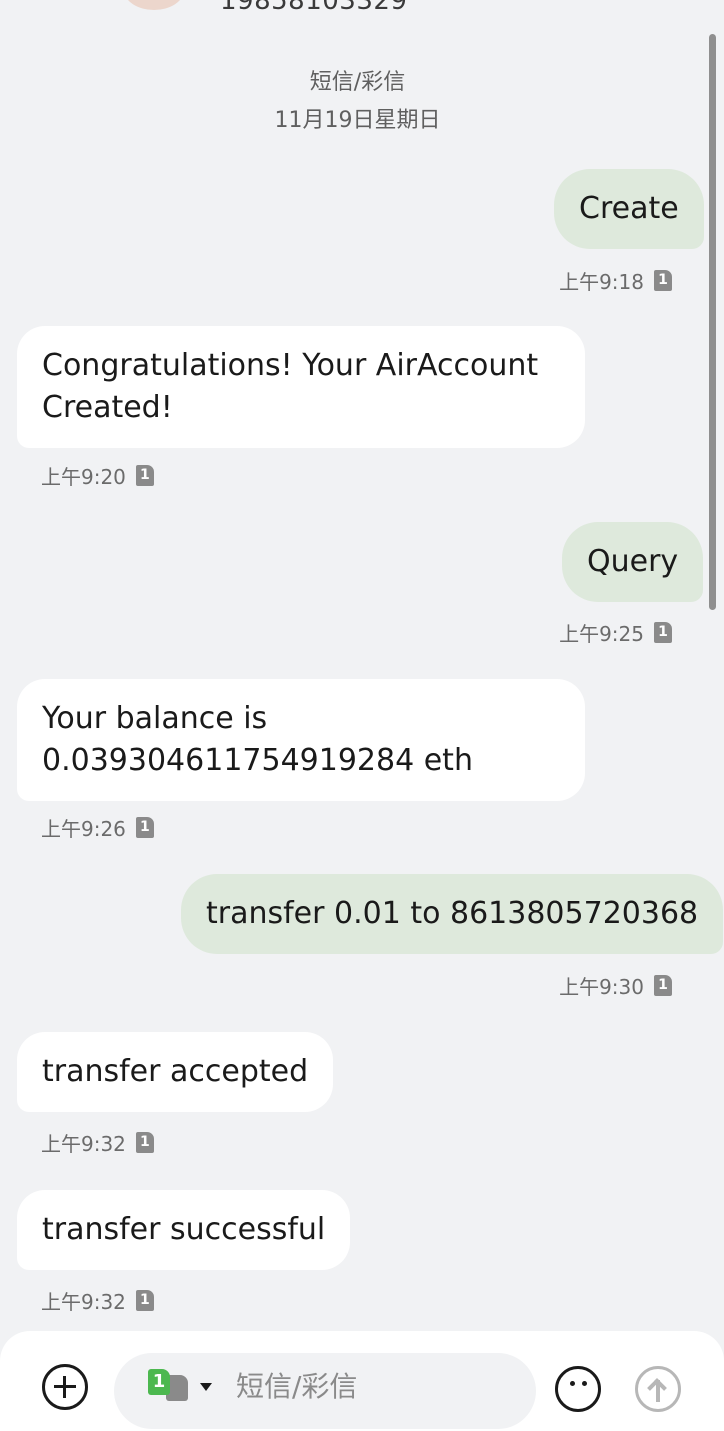  Describe the element at coordinates (65, 1387) in the screenshot. I see `add-attachment-button` at that location.